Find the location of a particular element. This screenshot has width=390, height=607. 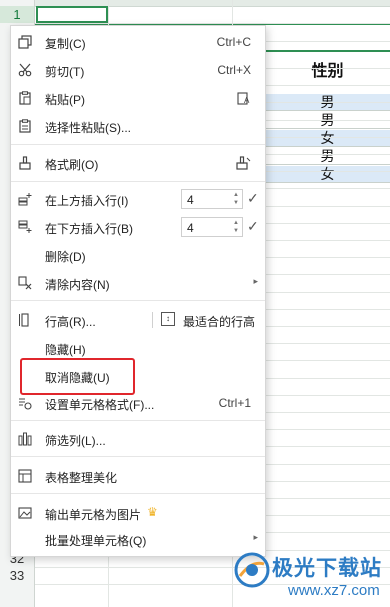

copy-icon is located at coordinates (25, 42).